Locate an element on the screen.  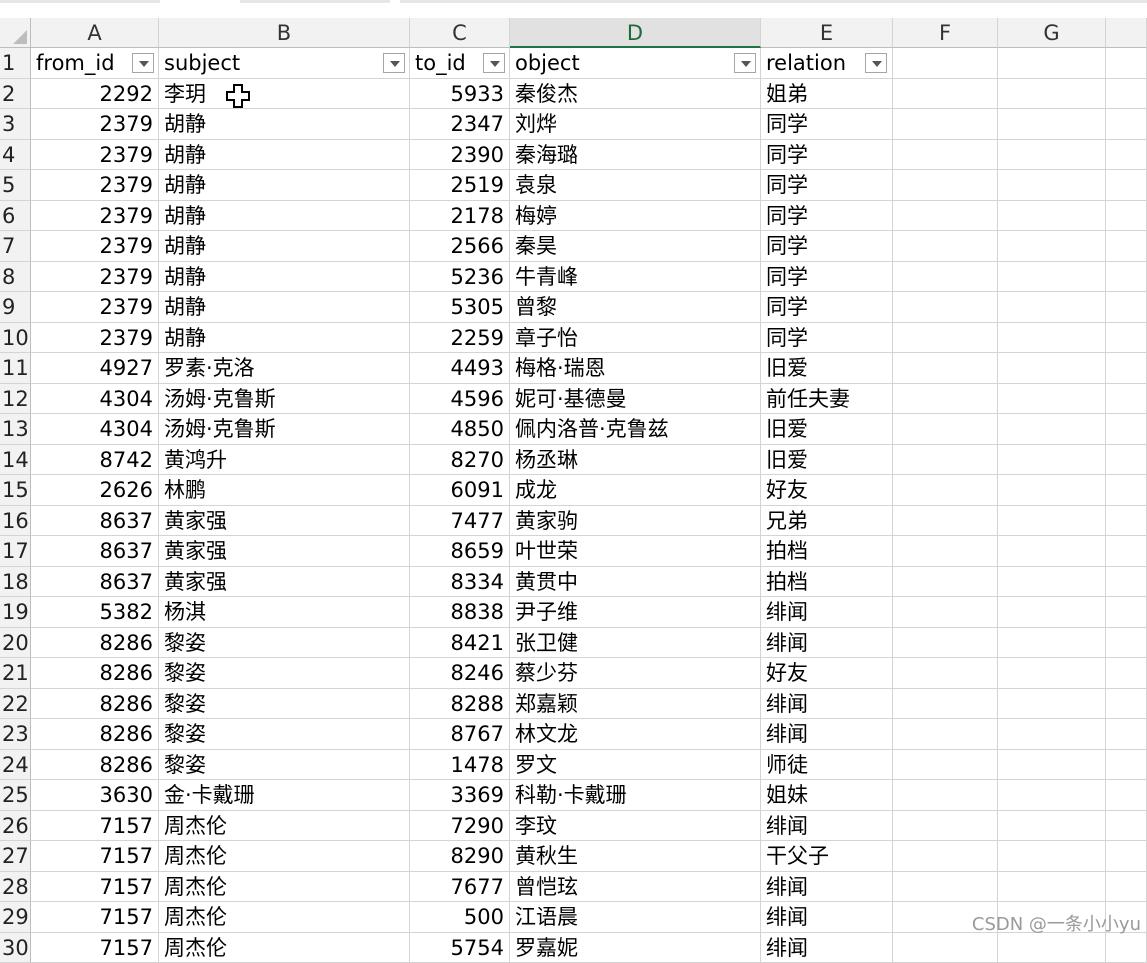
cell-object: 梅格·瑞恩 is located at coordinates (635, 368).